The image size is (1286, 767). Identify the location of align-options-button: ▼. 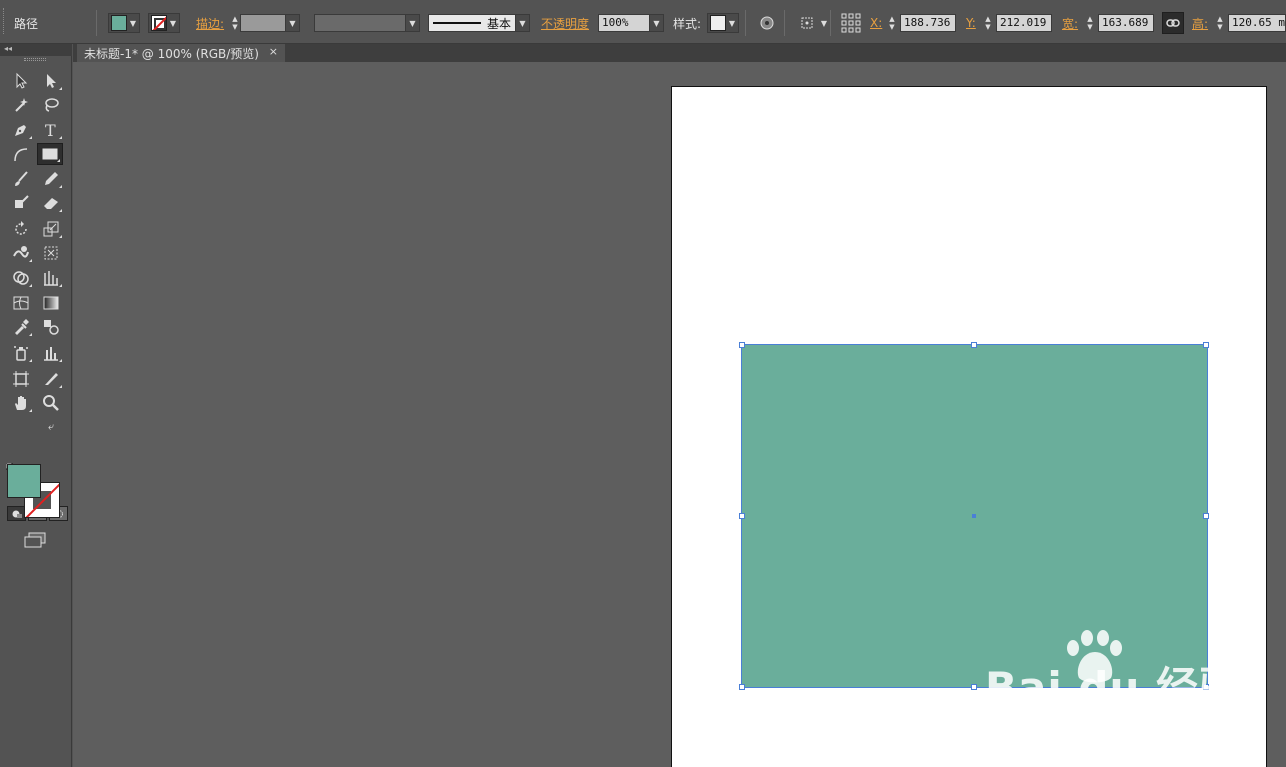
(813, 23).